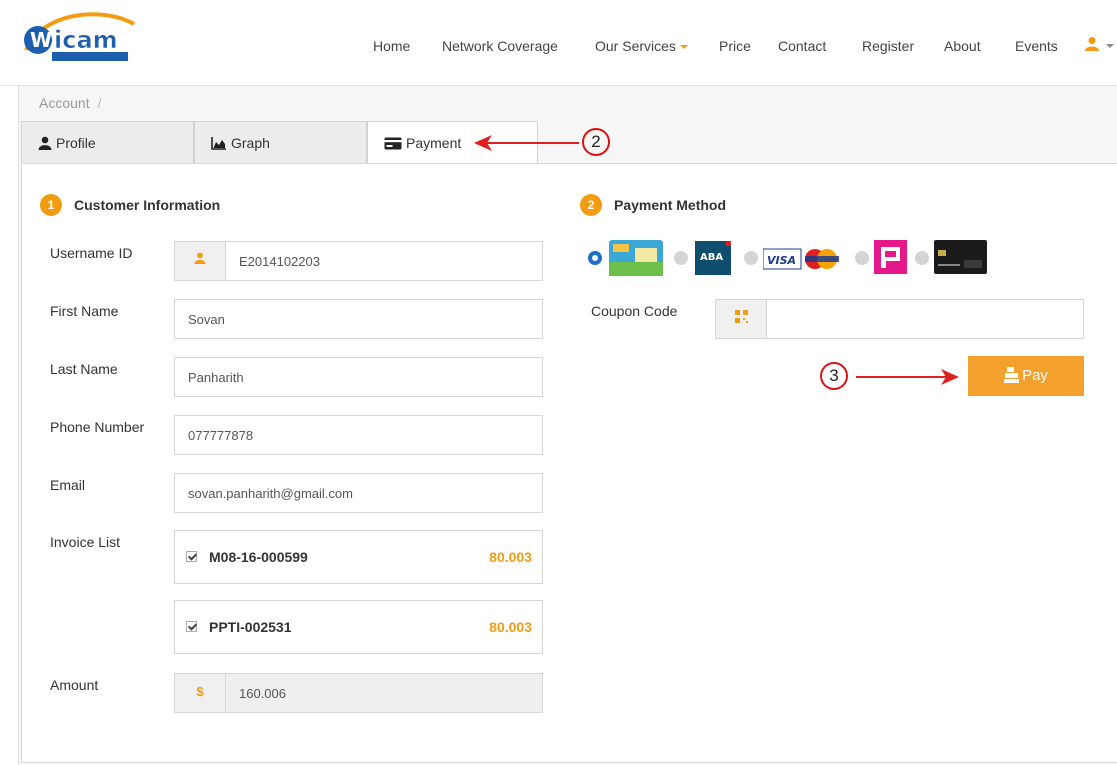  What do you see at coordinates (85, 542) in the screenshot?
I see `invoice-list-label: Invoice List` at bounding box center [85, 542].